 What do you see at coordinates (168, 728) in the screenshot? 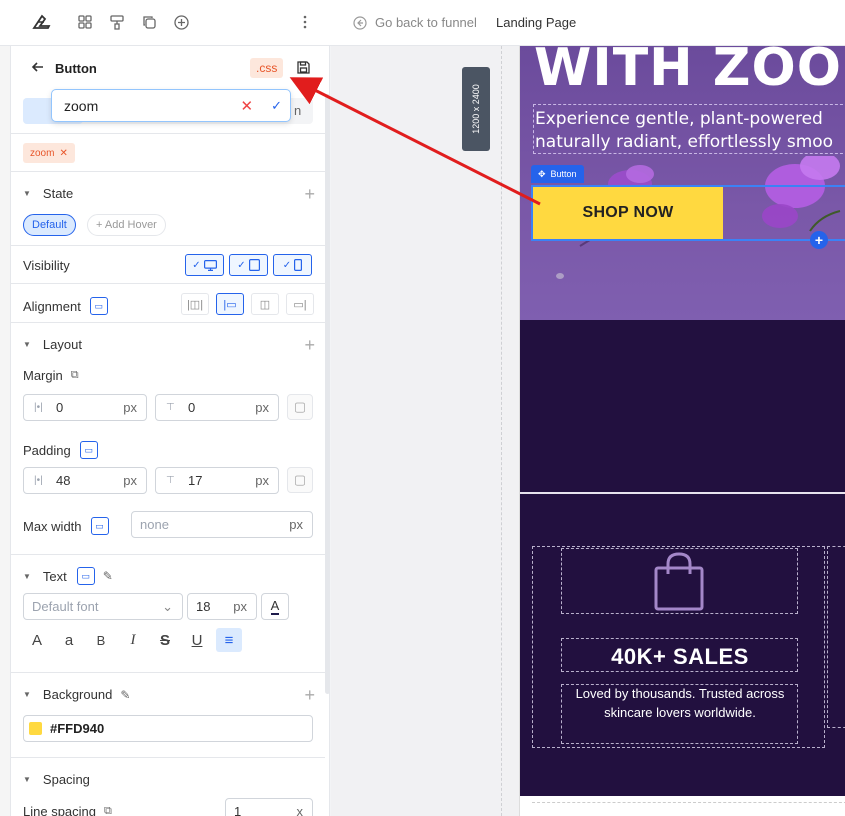
I see `background-color-input: #FFD940` at bounding box center [168, 728].